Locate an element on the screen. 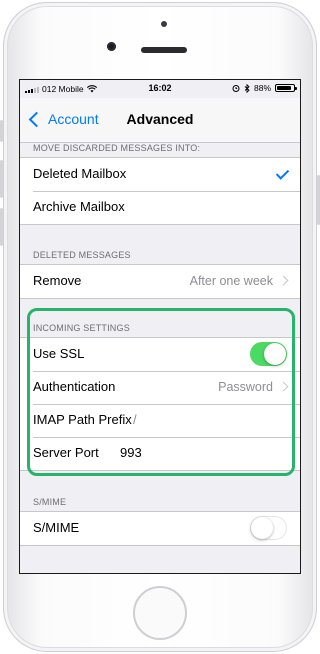 This screenshot has width=320, height=654. page-title: Advanced is located at coordinates (160, 119).